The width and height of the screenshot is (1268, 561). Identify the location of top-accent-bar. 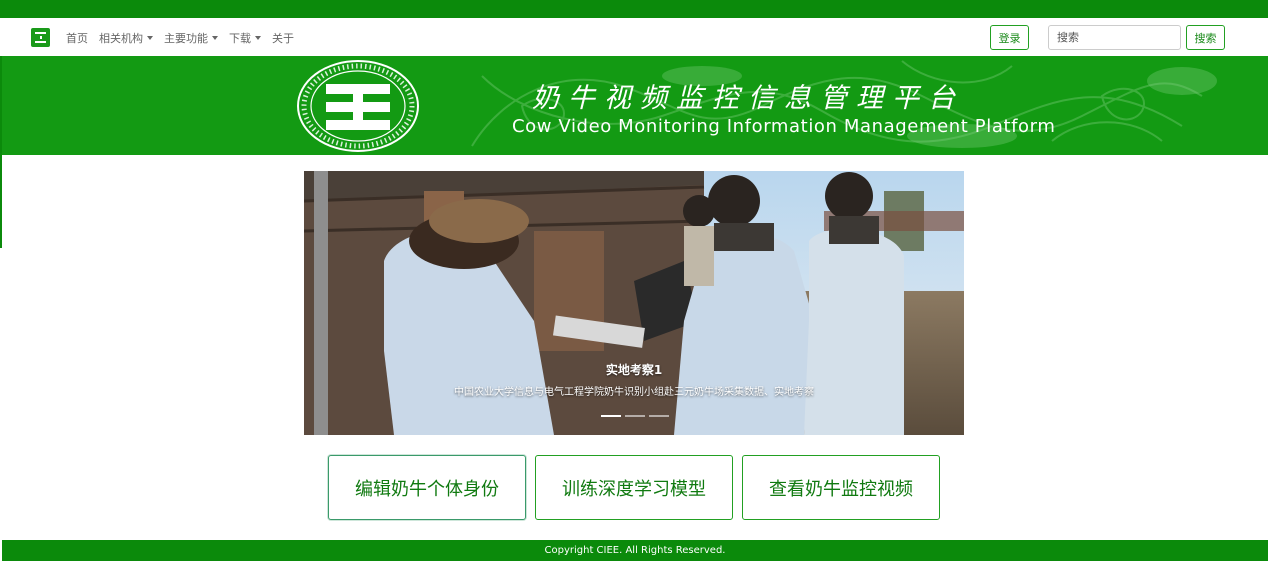
(634, 9).